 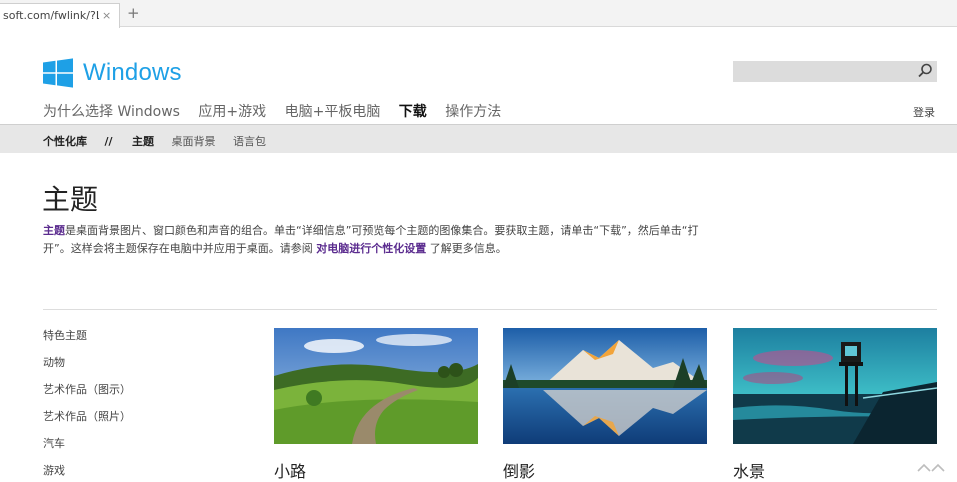 I want to click on category-list: 特色主题 动物 艺术作品（图示） 艺术作品（照片） 汽车 游戏, so click(x=87, y=405).